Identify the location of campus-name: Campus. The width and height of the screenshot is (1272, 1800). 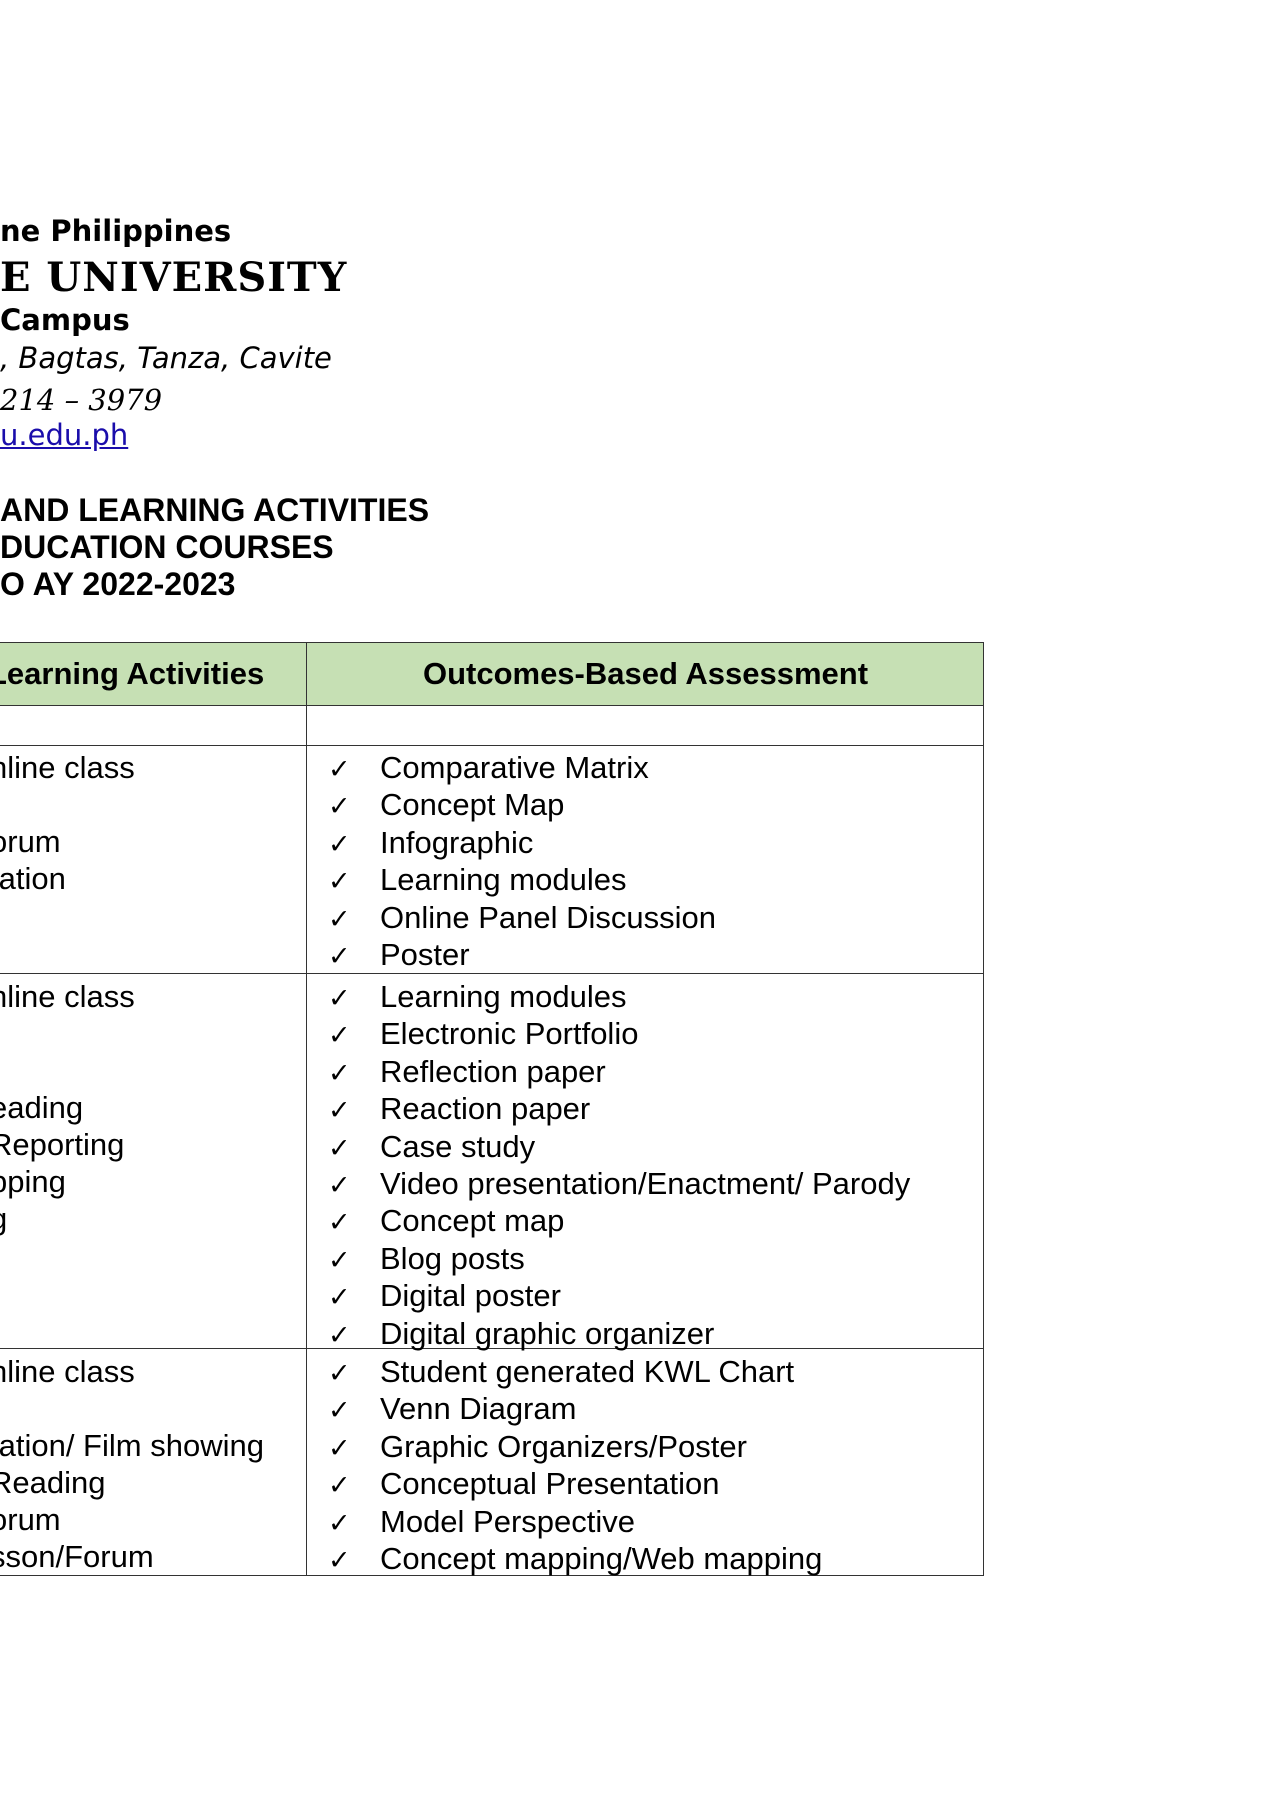
(65, 320).